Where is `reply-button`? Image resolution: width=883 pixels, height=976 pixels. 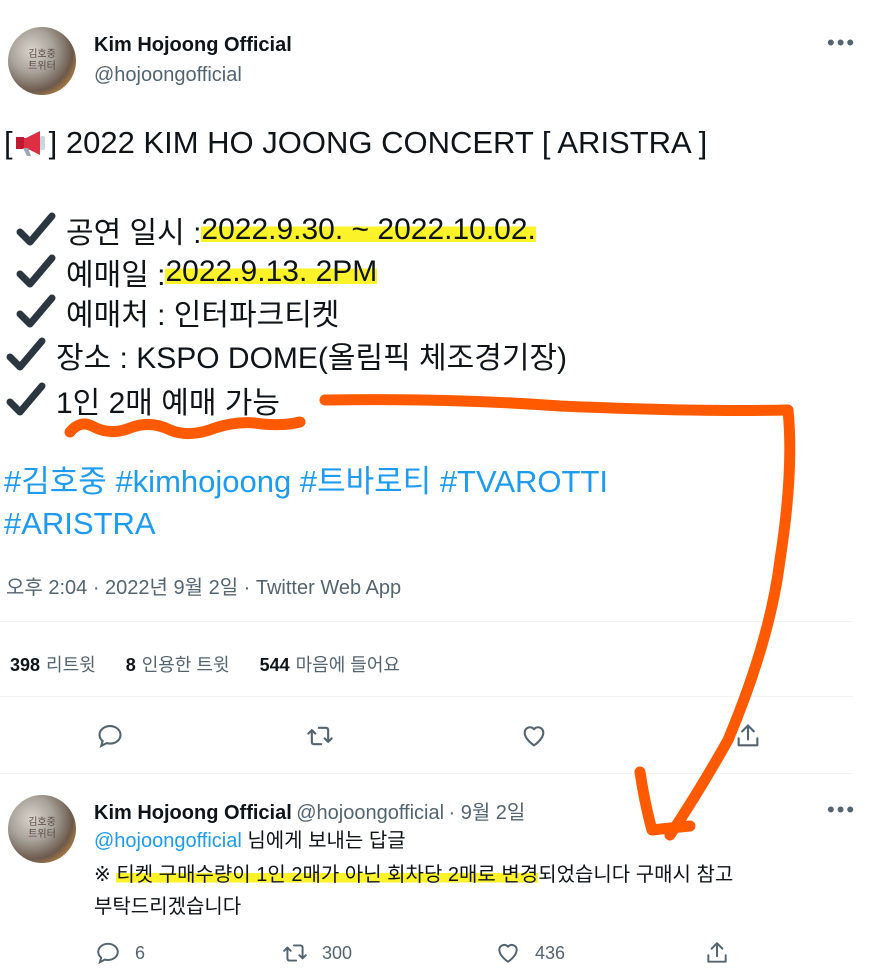 reply-button is located at coordinates (117, 736).